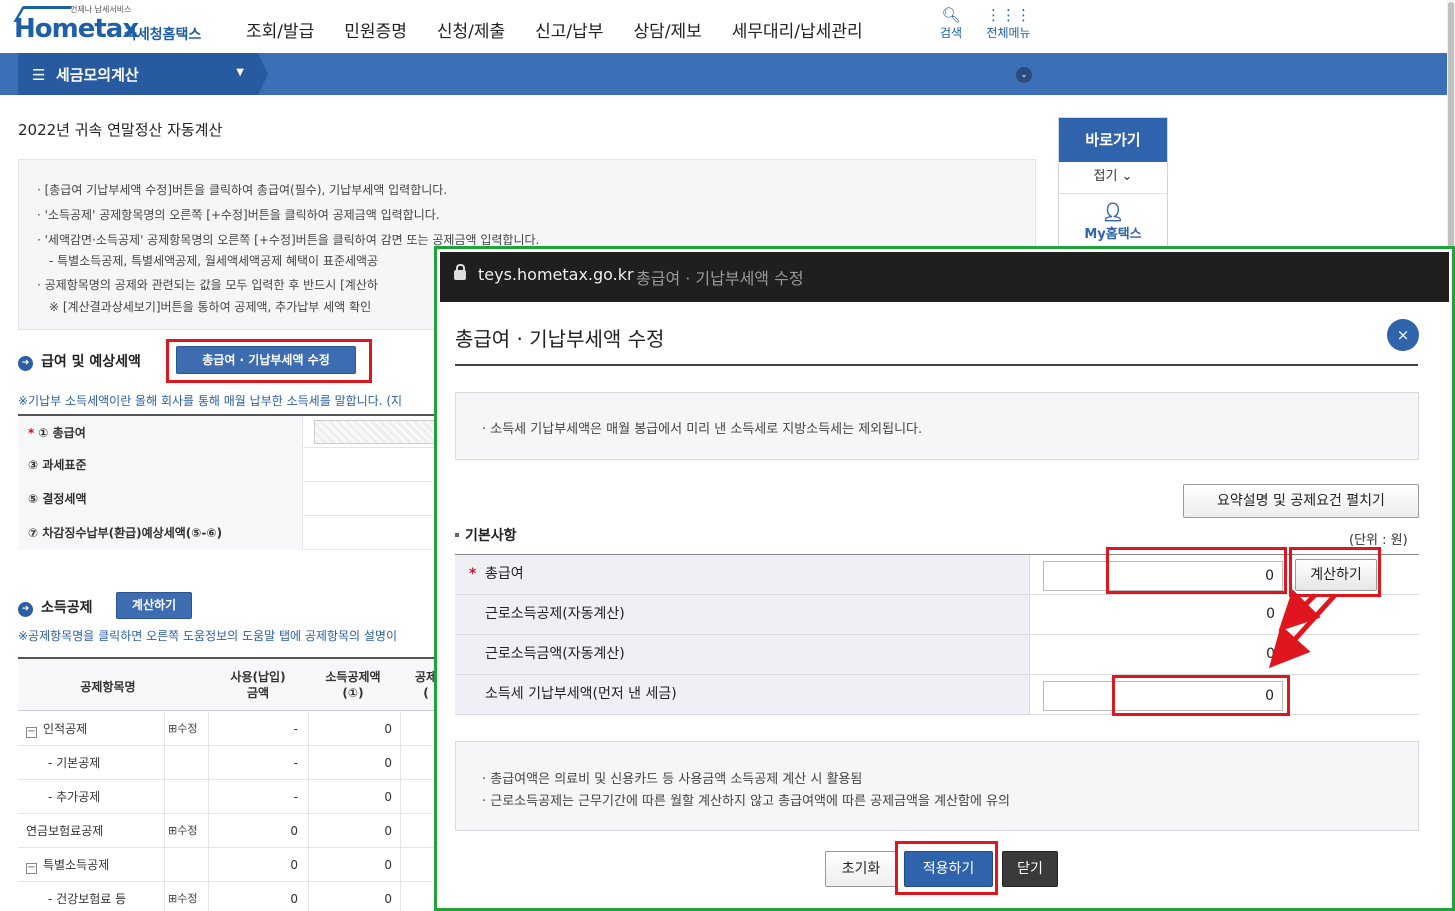 This screenshot has width=1455, height=911. What do you see at coordinates (1302, 629) in the screenshot?
I see `annotation-arrows` at bounding box center [1302, 629].